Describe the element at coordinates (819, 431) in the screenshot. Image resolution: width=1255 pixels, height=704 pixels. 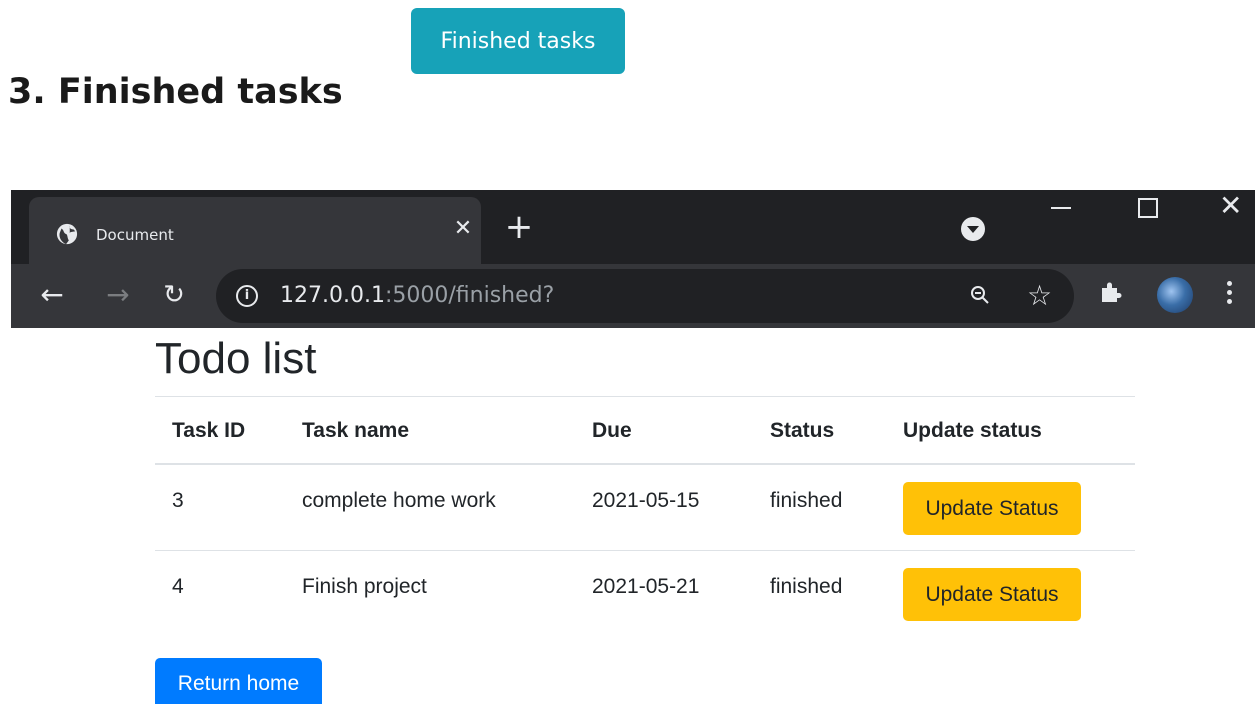
I see `header-status: Status` at that location.